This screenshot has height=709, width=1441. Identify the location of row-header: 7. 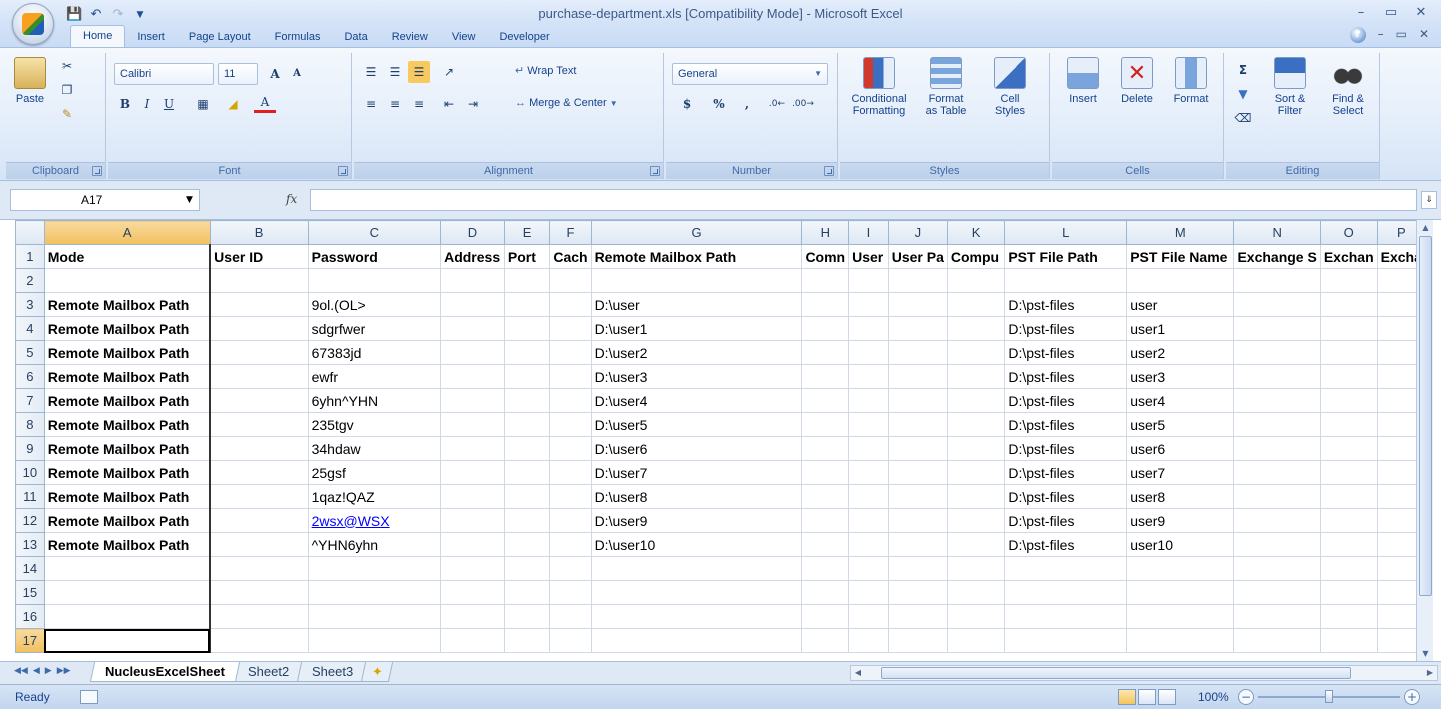
(30, 400).